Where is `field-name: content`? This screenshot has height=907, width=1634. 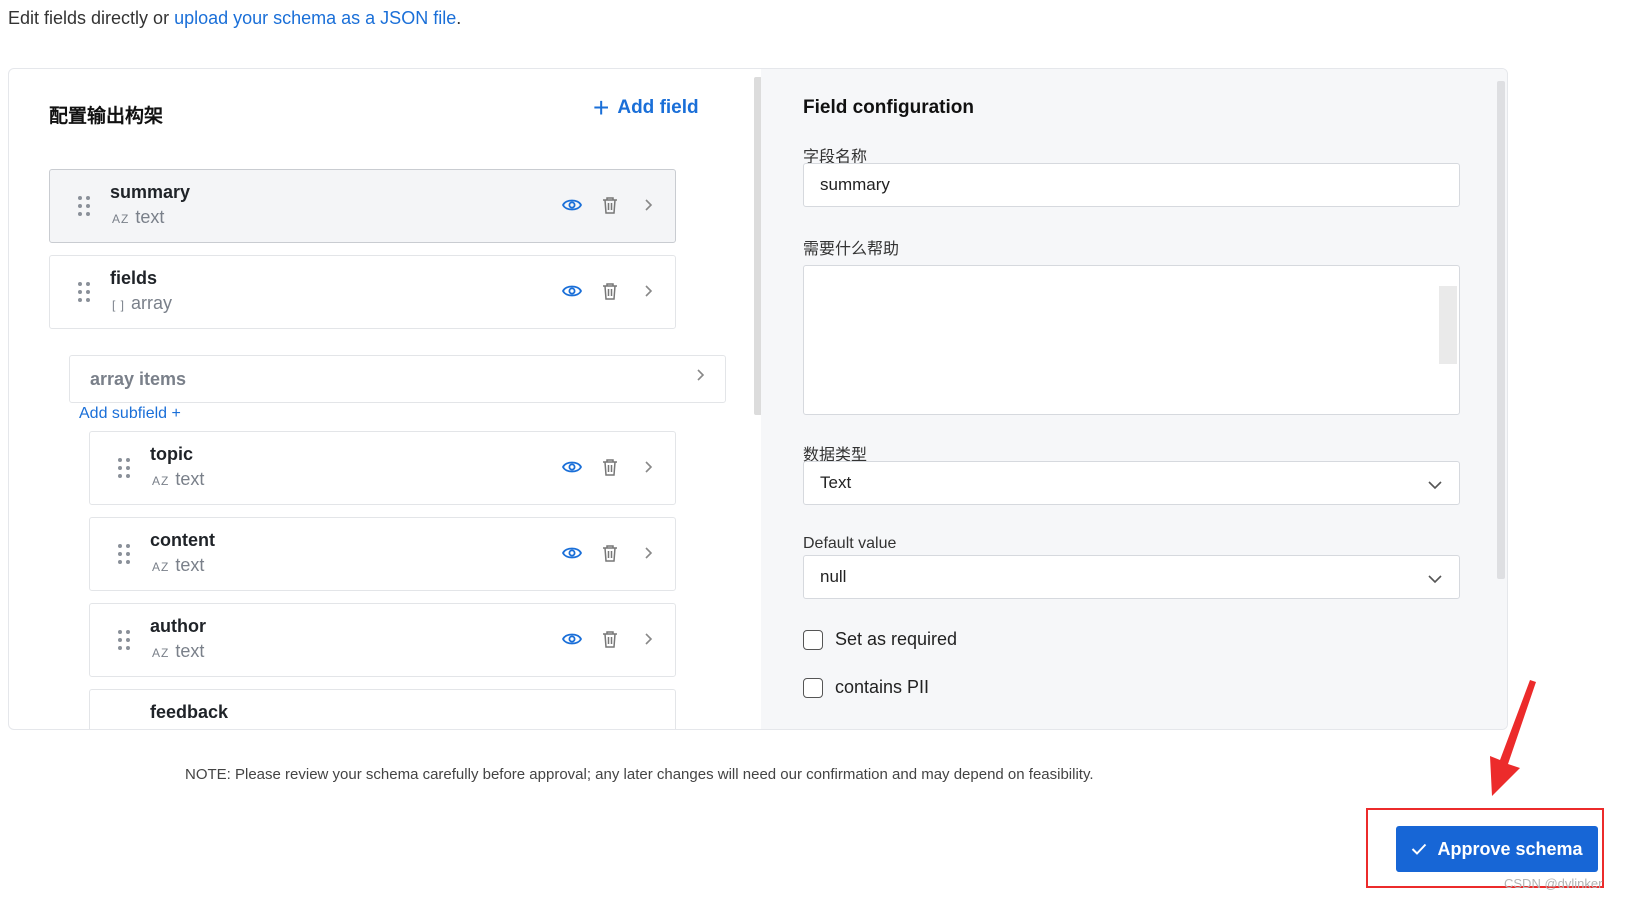 field-name: content is located at coordinates (182, 540).